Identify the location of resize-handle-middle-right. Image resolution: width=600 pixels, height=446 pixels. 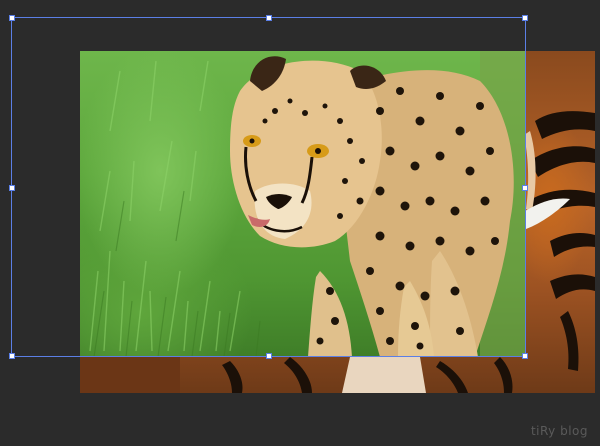
(525, 188).